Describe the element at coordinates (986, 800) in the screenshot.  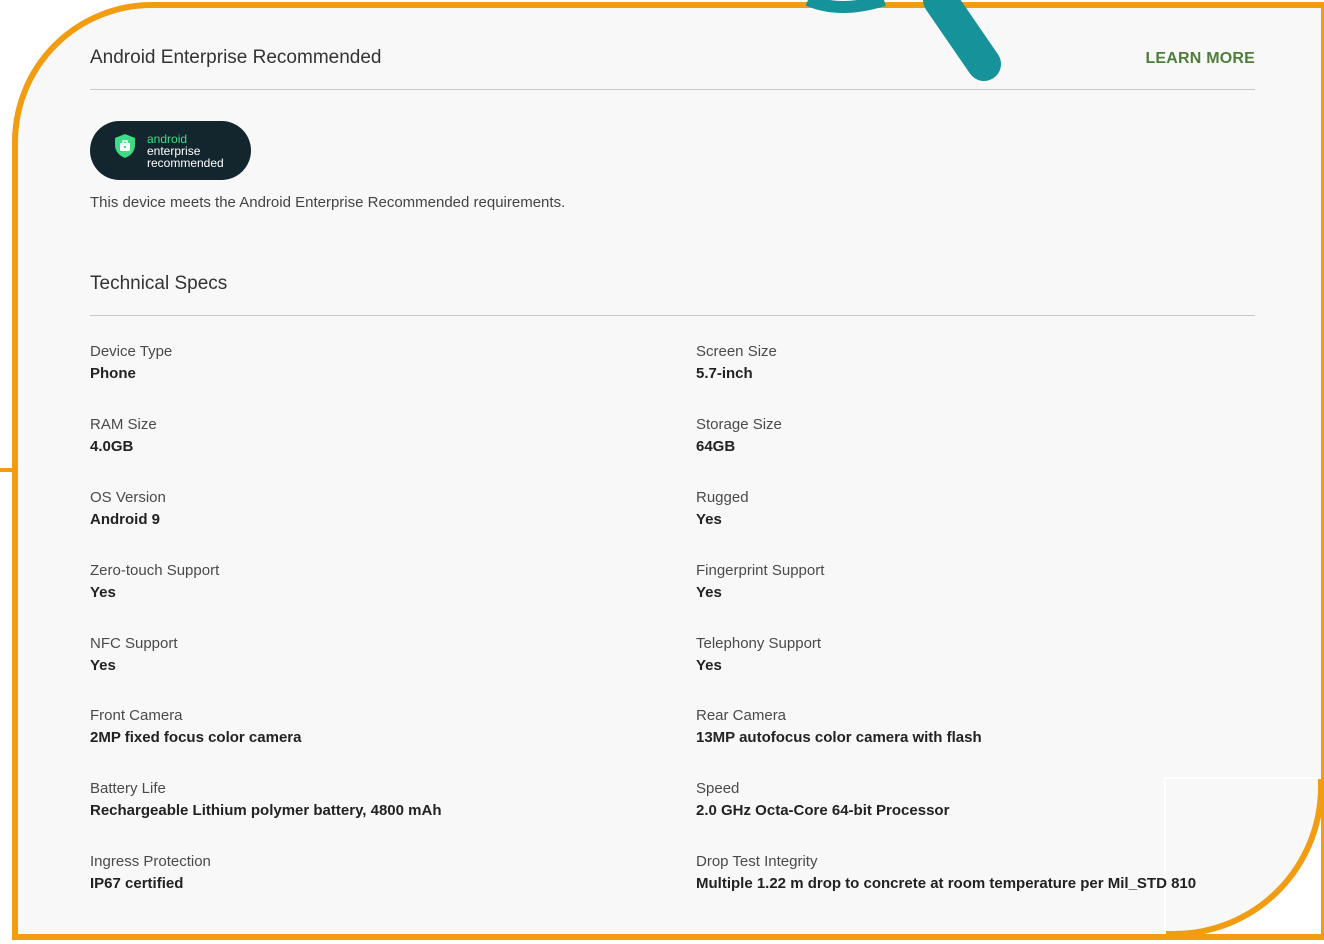
I see `spec-item: Speed 2.0 GHz Octa-Core 64-bit Processor` at that location.